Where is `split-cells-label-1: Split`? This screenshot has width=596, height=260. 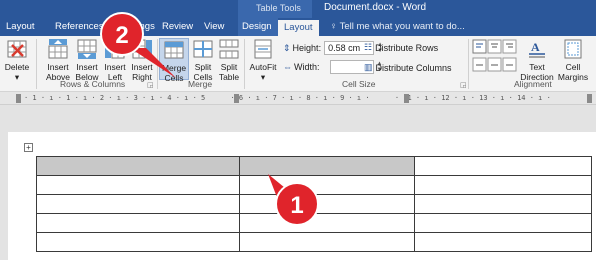
split-cells-label-1: Split is located at coordinates (203, 67).